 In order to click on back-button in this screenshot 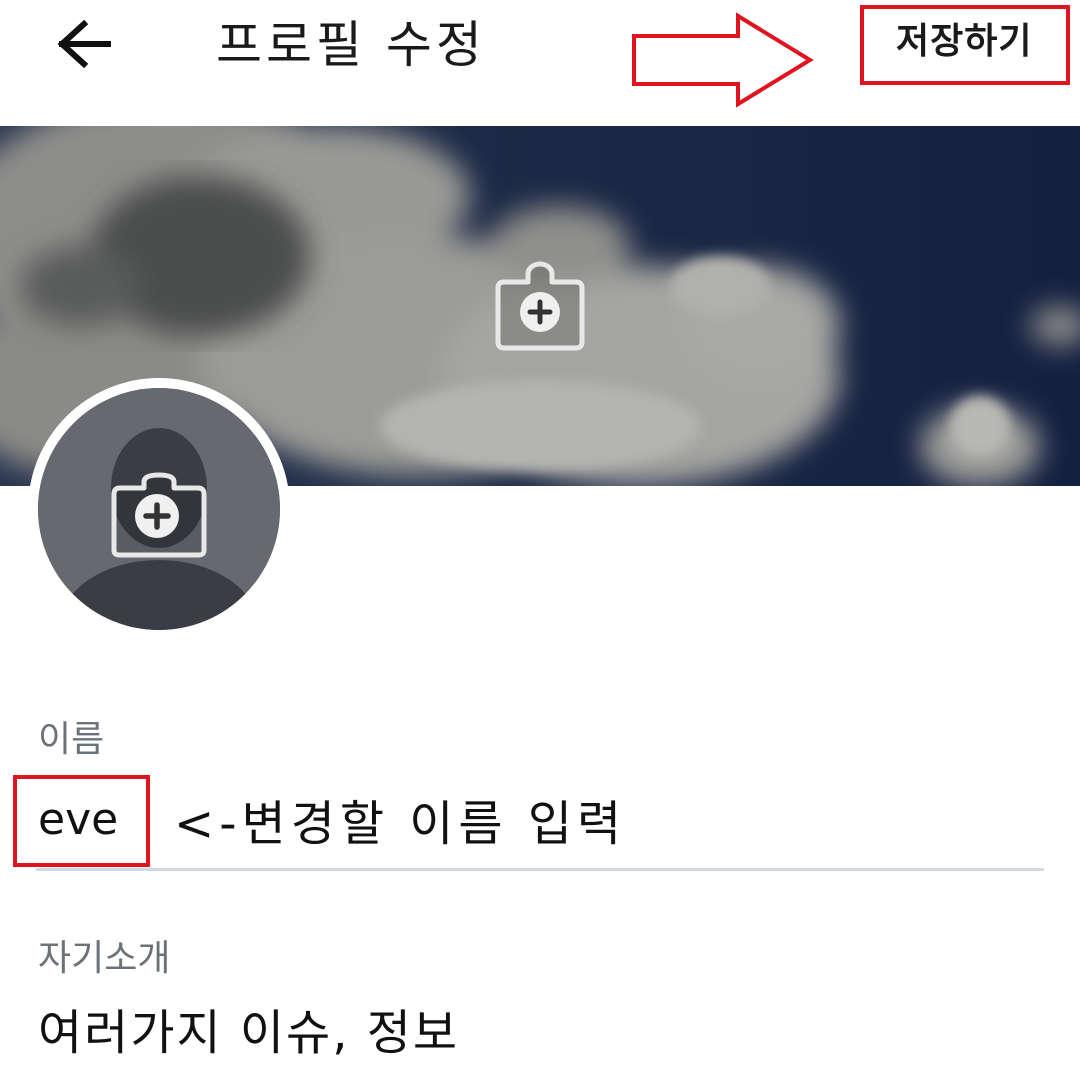, I will do `click(85, 44)`.